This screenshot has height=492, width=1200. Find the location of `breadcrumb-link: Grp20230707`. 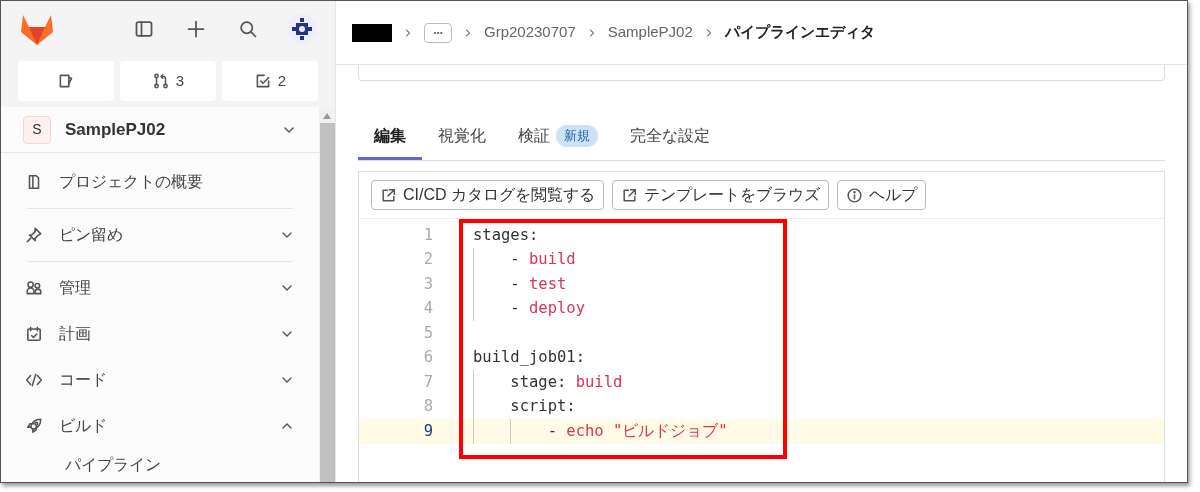

breadcrumb-link: Grp20230707 is located at coordinates (530, 32).